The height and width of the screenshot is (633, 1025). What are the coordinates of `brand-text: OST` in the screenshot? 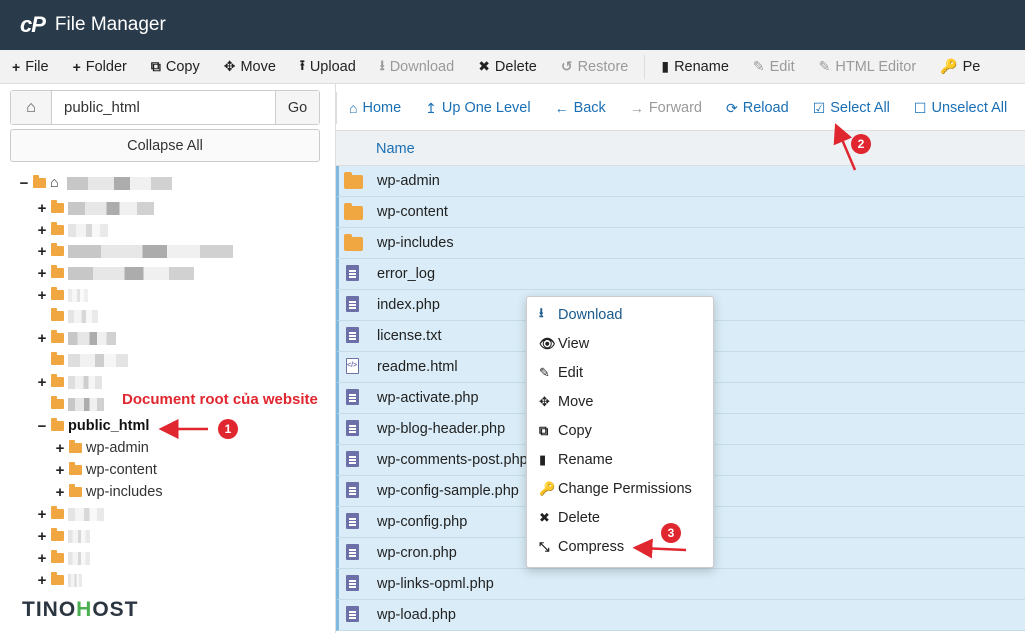 It's located at (115, 609).